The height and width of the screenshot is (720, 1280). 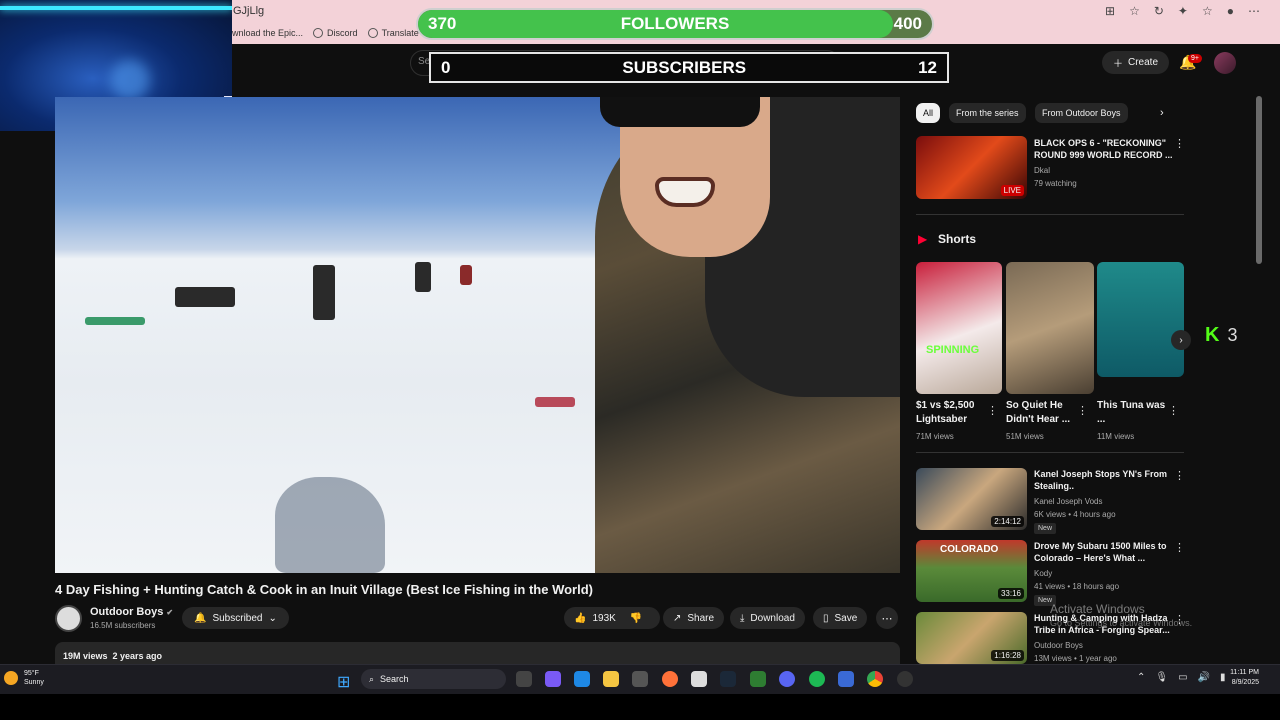 I want to click on share-button: ↗ Share, so click(x=694, y=618).